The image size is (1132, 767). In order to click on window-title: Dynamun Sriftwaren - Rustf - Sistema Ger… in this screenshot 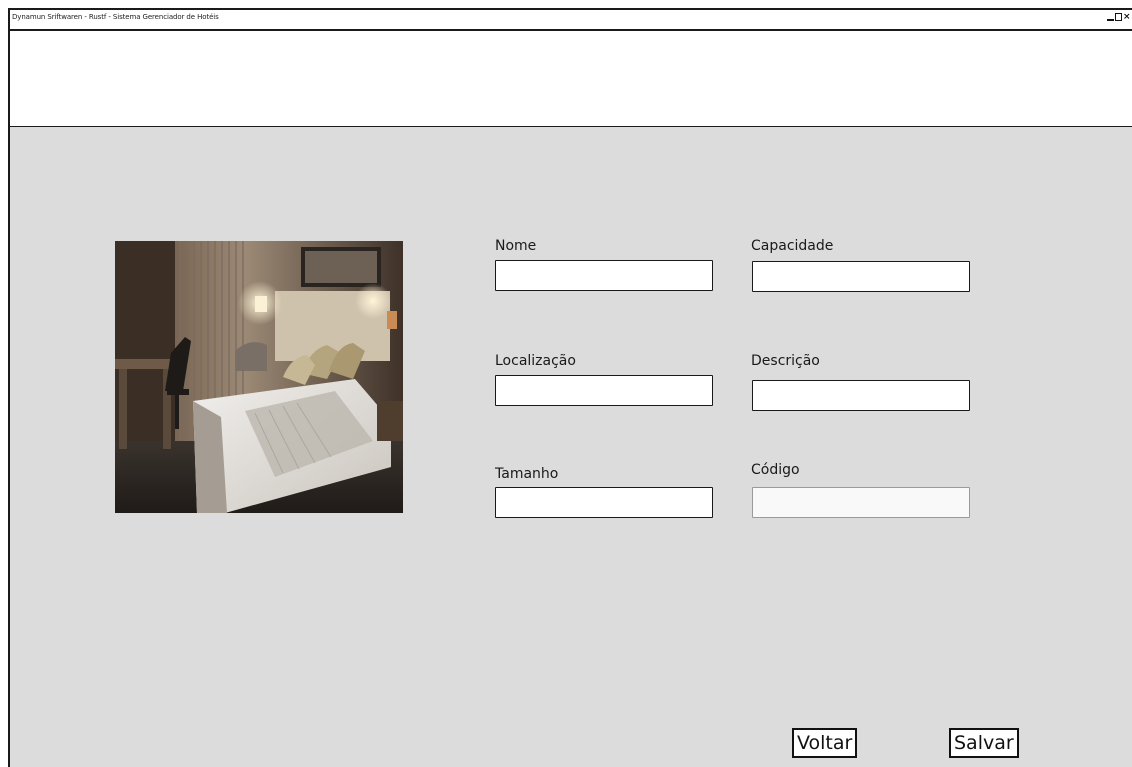, I will do `click(115, 17)`.